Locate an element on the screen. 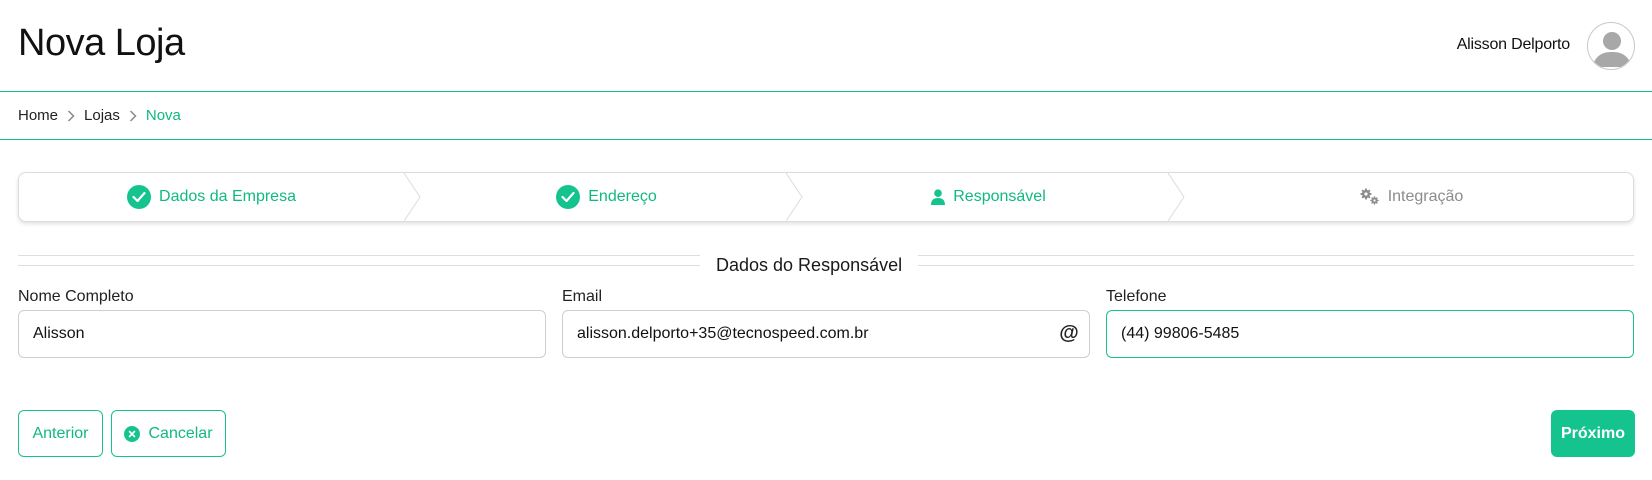 This screenshot has height=480, width=1652. step-dados-empresa: Dados da Empresa is located at coordinates (211, 197).